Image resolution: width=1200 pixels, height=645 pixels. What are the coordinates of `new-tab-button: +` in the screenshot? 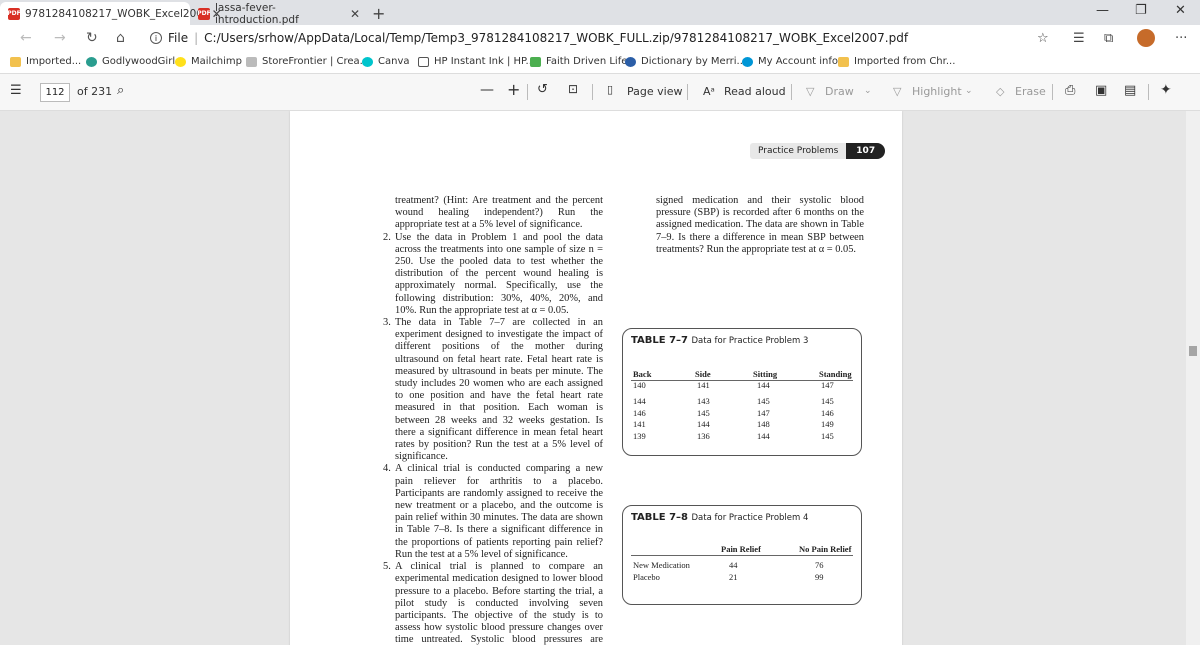 It's located at (378, 13).